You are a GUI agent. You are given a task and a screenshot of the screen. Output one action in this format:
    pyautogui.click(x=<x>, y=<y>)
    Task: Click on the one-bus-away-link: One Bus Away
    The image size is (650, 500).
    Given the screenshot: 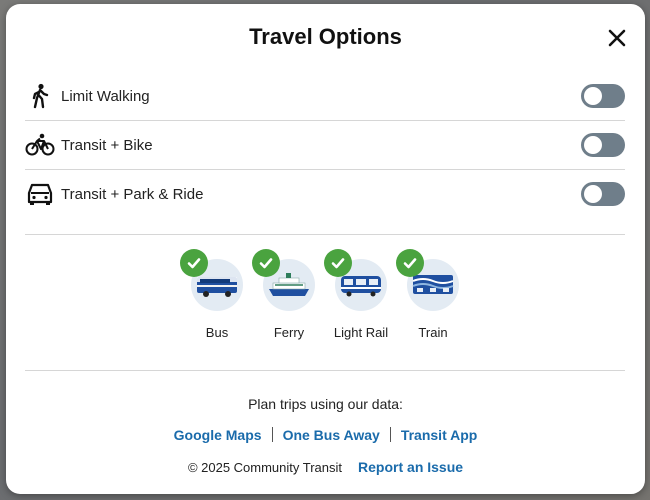 What is the action you would take?
    pyautogui.click(x=331, y=435)
    